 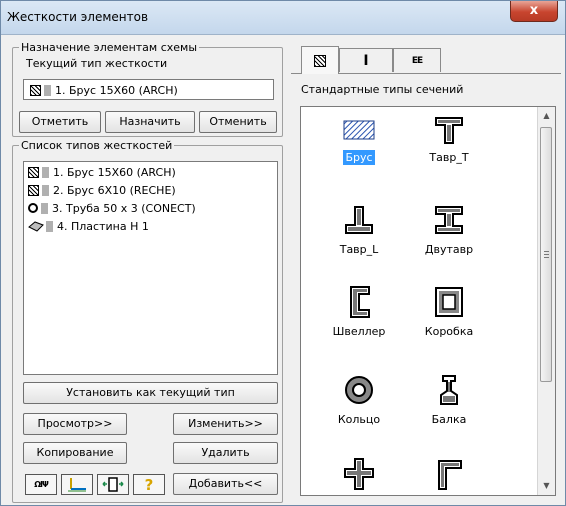 I want to click on tab-i-beam: I, so click(x=366, y=60).